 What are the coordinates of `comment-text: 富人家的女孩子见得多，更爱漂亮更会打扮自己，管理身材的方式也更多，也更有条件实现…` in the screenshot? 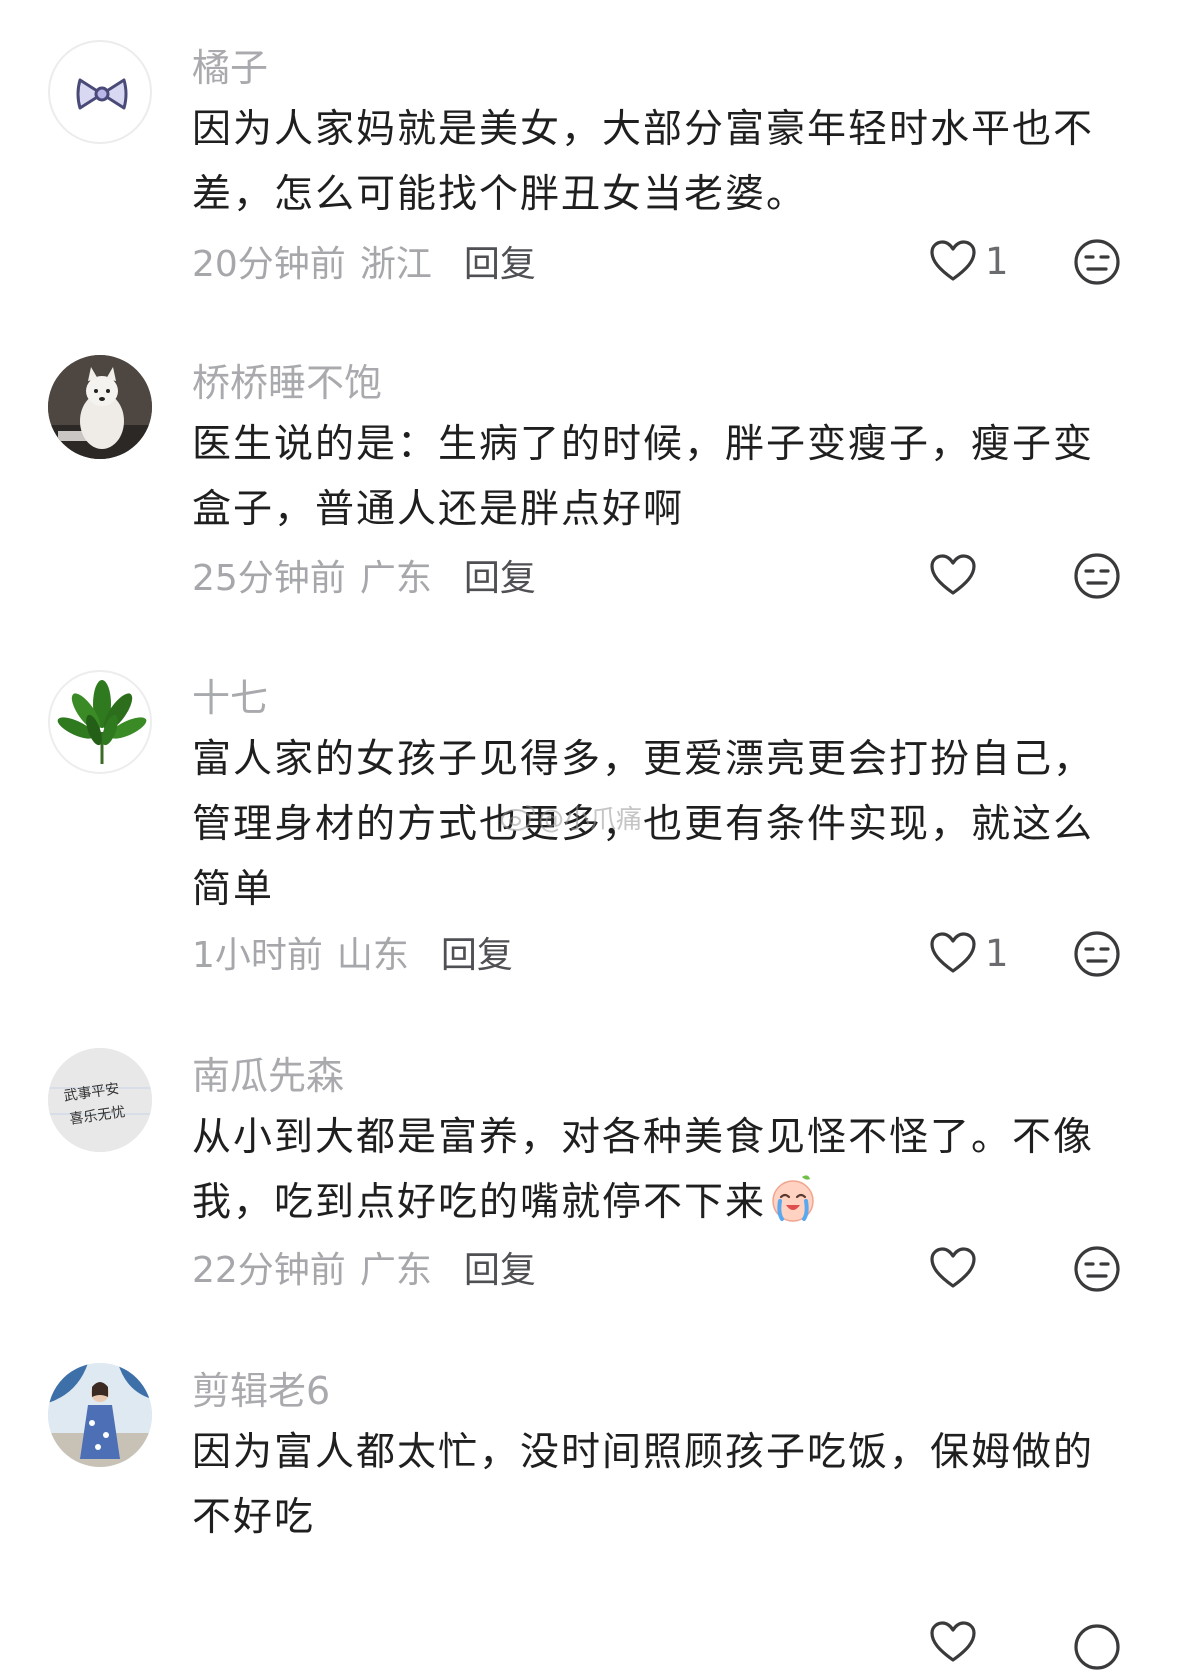 It's located at (643, 824).